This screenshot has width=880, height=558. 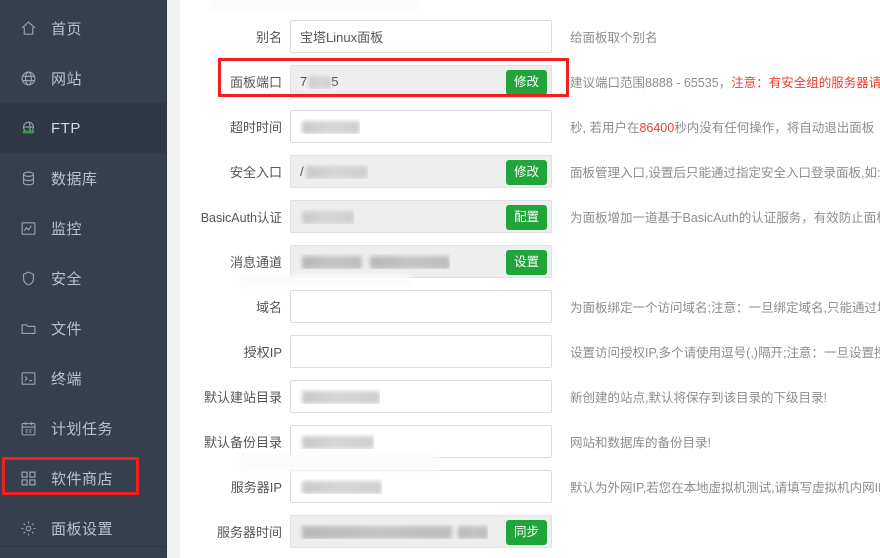 What do you see at coordinates (421, 351) in the screenshot?
I see `authorized-ip-input` at bounding box center [421, 351].